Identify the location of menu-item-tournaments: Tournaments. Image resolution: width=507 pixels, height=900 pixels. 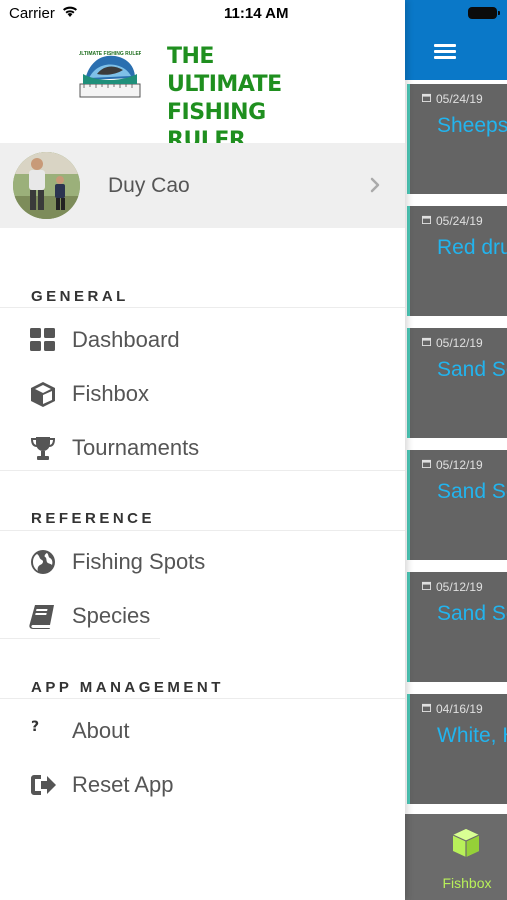
(202, 448).